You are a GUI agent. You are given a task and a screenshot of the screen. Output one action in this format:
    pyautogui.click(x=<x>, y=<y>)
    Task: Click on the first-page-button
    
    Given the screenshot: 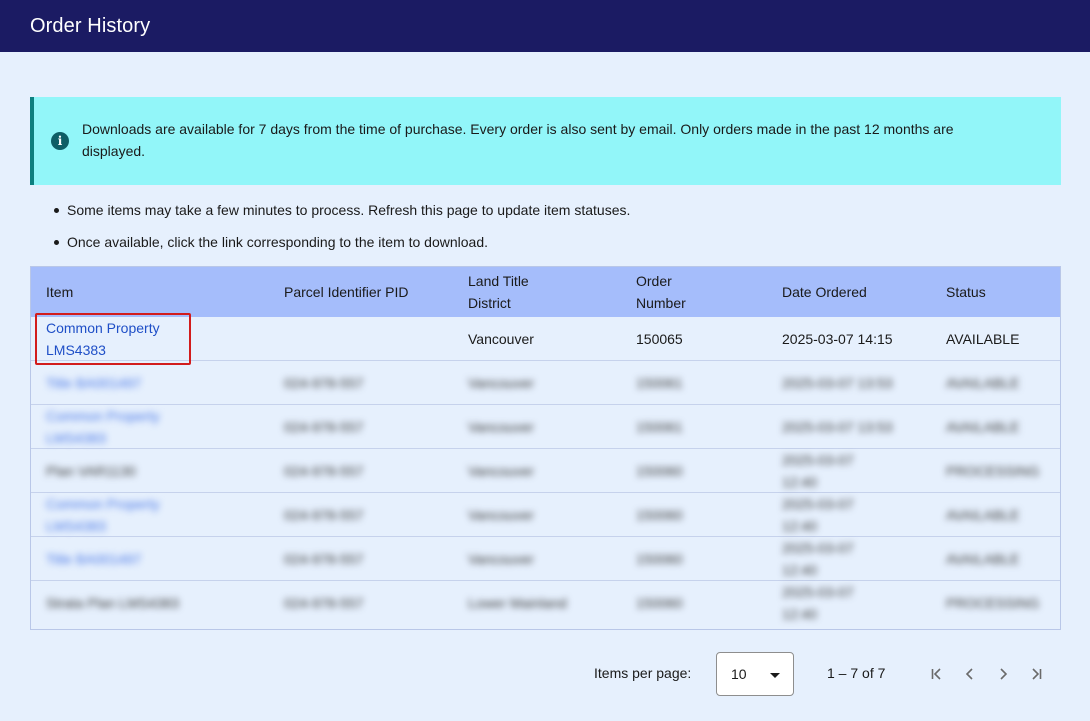 What is the action you would take?
    pyautogui.click(x=937, y=674)
    